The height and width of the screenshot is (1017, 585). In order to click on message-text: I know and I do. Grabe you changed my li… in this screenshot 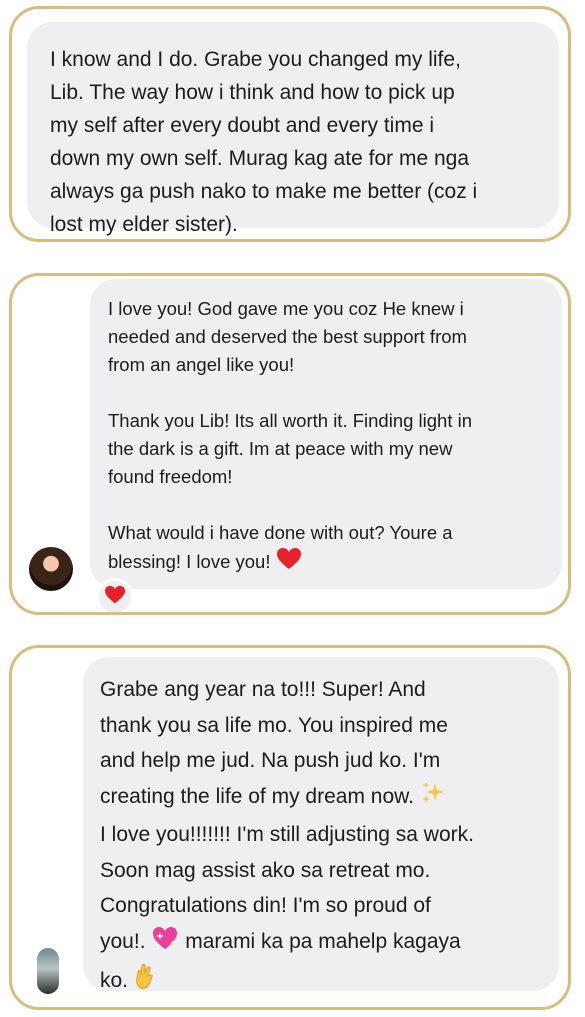, I will do `click(264, 142)`.